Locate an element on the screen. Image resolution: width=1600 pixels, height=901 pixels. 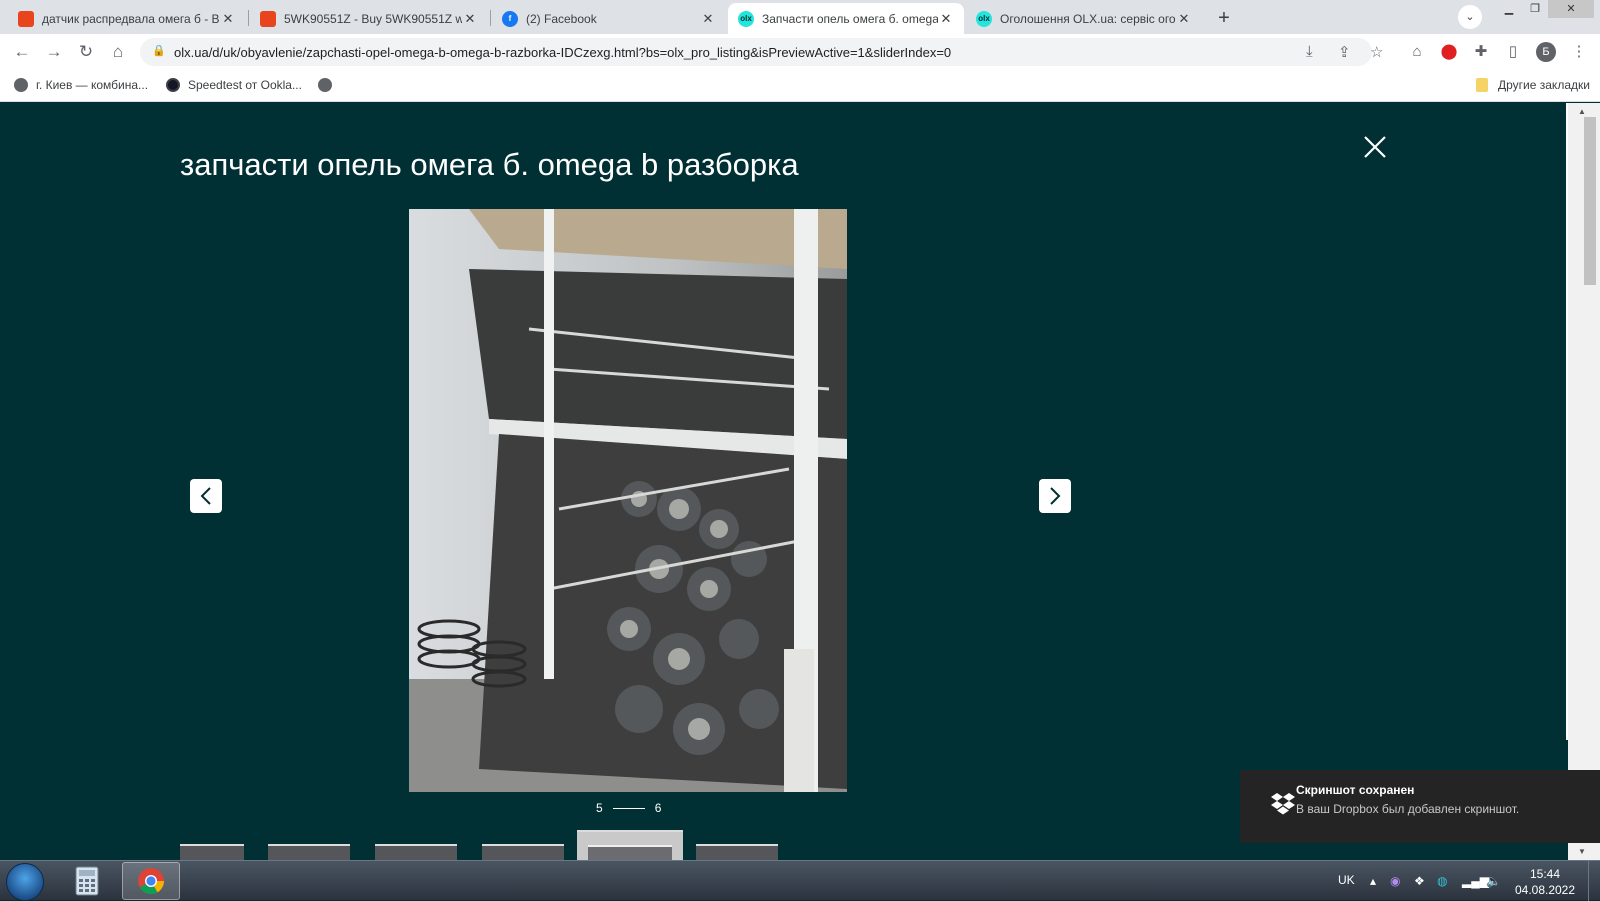
tab-4-active: olx Запчасти опель омега б. omega ✕ is located at coordinates (846, 18).